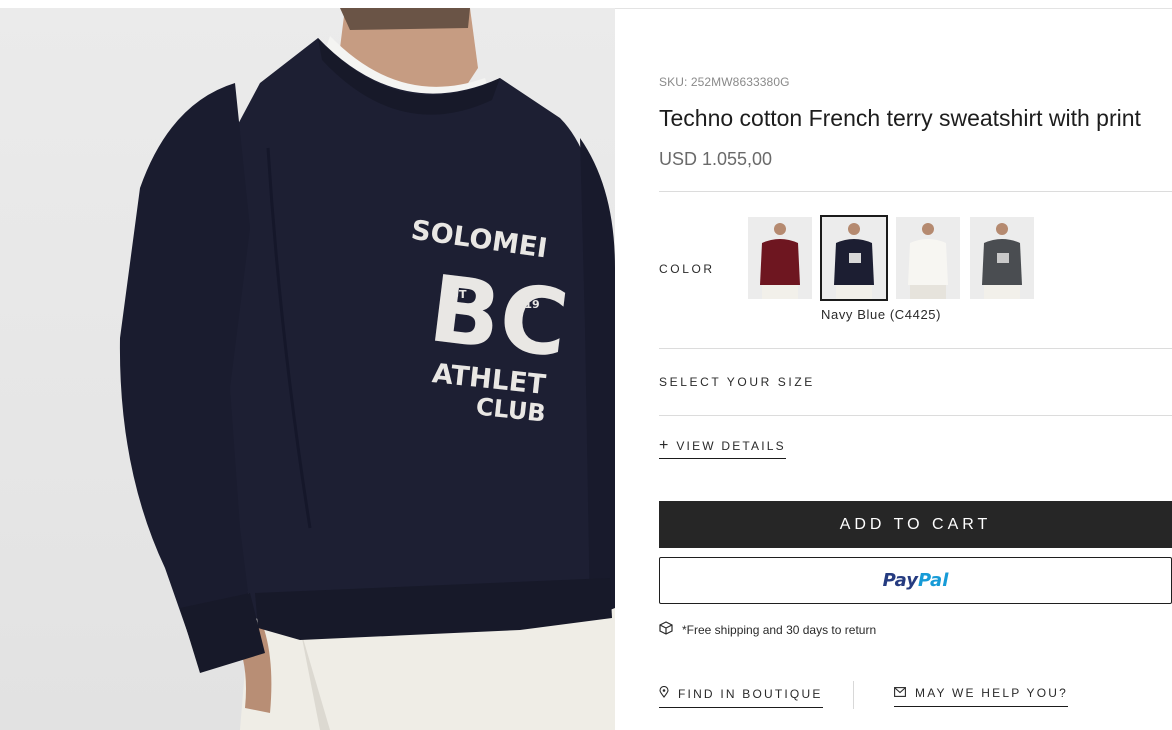 This screenshot has width=1172, height=730. Describe the element at coordinates (1002, 258) in the screenshot. I see `color-swatch-grey` at that location.